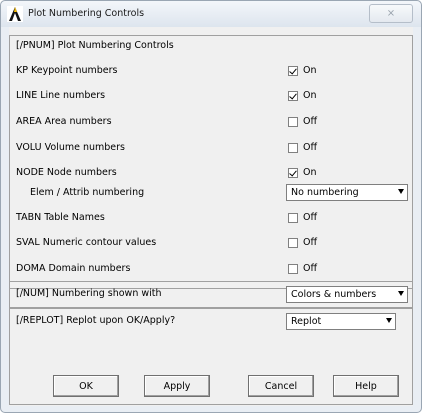 The height and width of the screenshot is (415, 424). I want to click on node-label: NODE Node numbers, so click(66, 172).